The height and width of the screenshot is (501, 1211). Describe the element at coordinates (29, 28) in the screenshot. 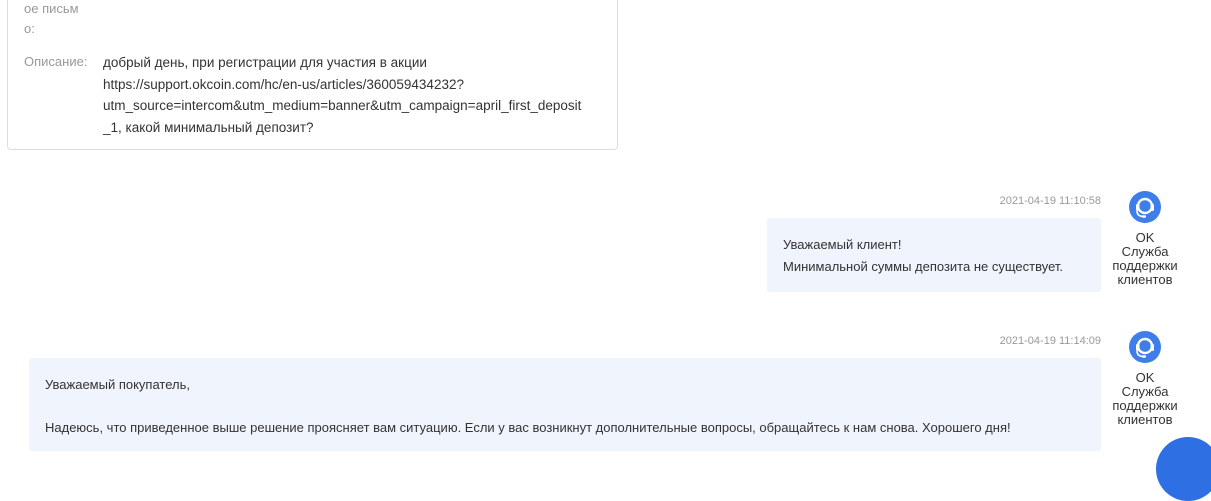

I see `field-label-fragment-continued: о:` at that location.